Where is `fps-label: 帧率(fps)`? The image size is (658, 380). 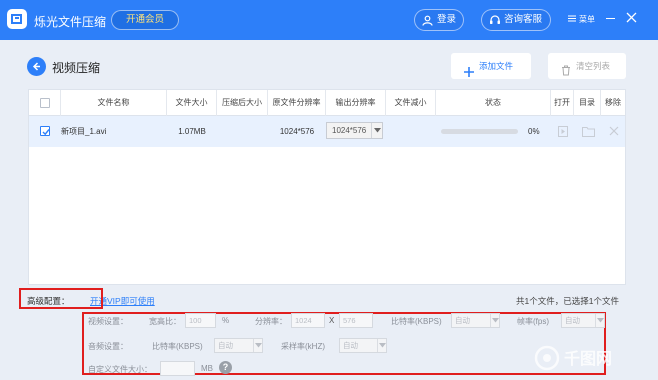 fps-label: 帧率(fps) is located at coordinates (533, 321).